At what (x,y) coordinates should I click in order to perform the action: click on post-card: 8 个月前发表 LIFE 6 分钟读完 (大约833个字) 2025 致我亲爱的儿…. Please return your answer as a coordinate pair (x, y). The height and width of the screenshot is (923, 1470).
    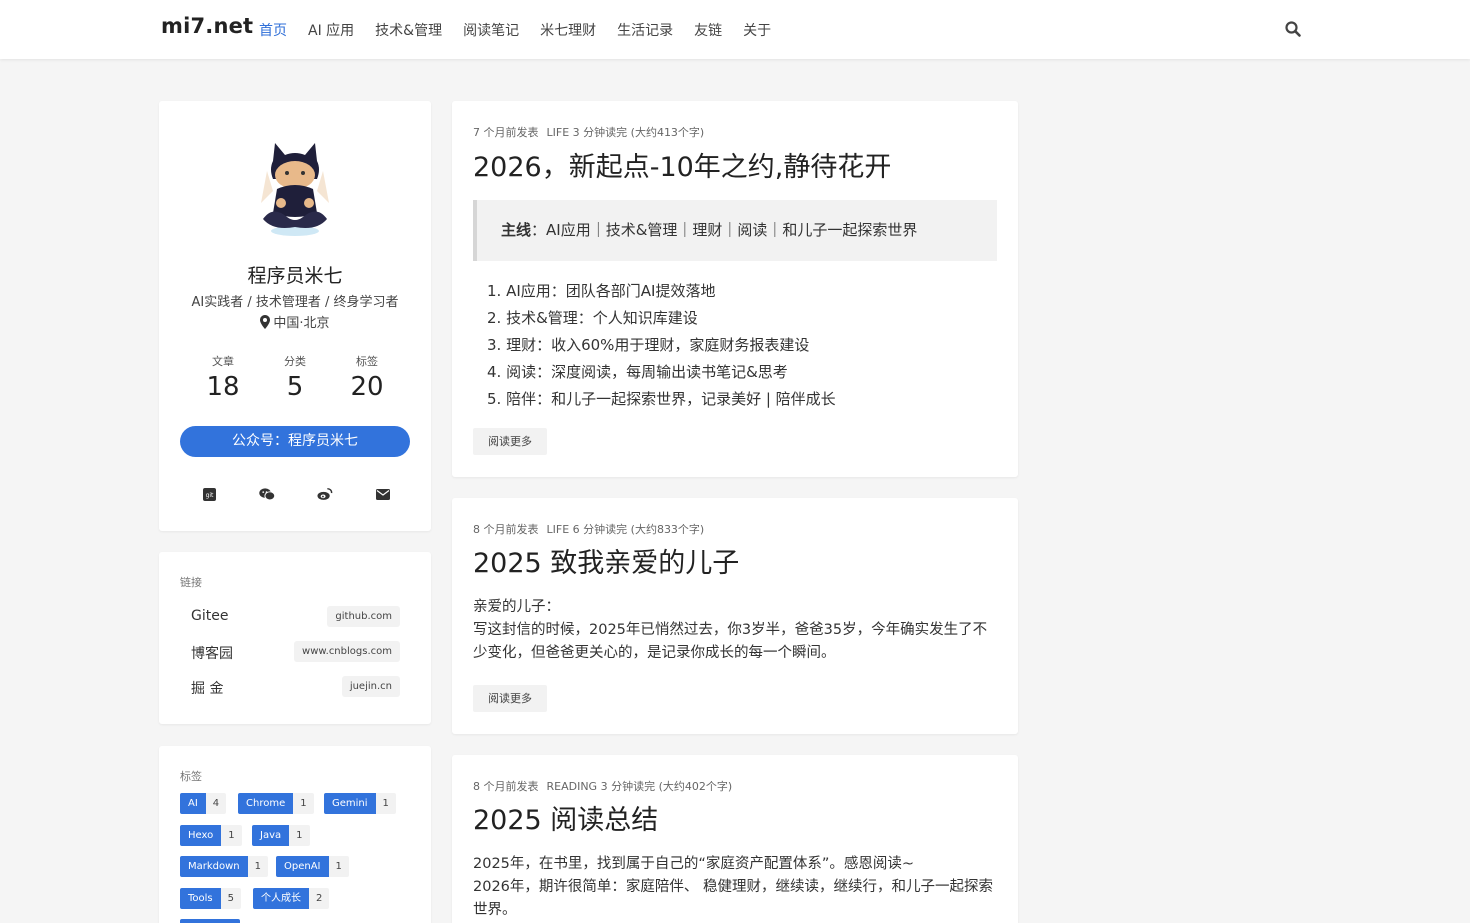
    Looking at the image, I should click on (735, 616).